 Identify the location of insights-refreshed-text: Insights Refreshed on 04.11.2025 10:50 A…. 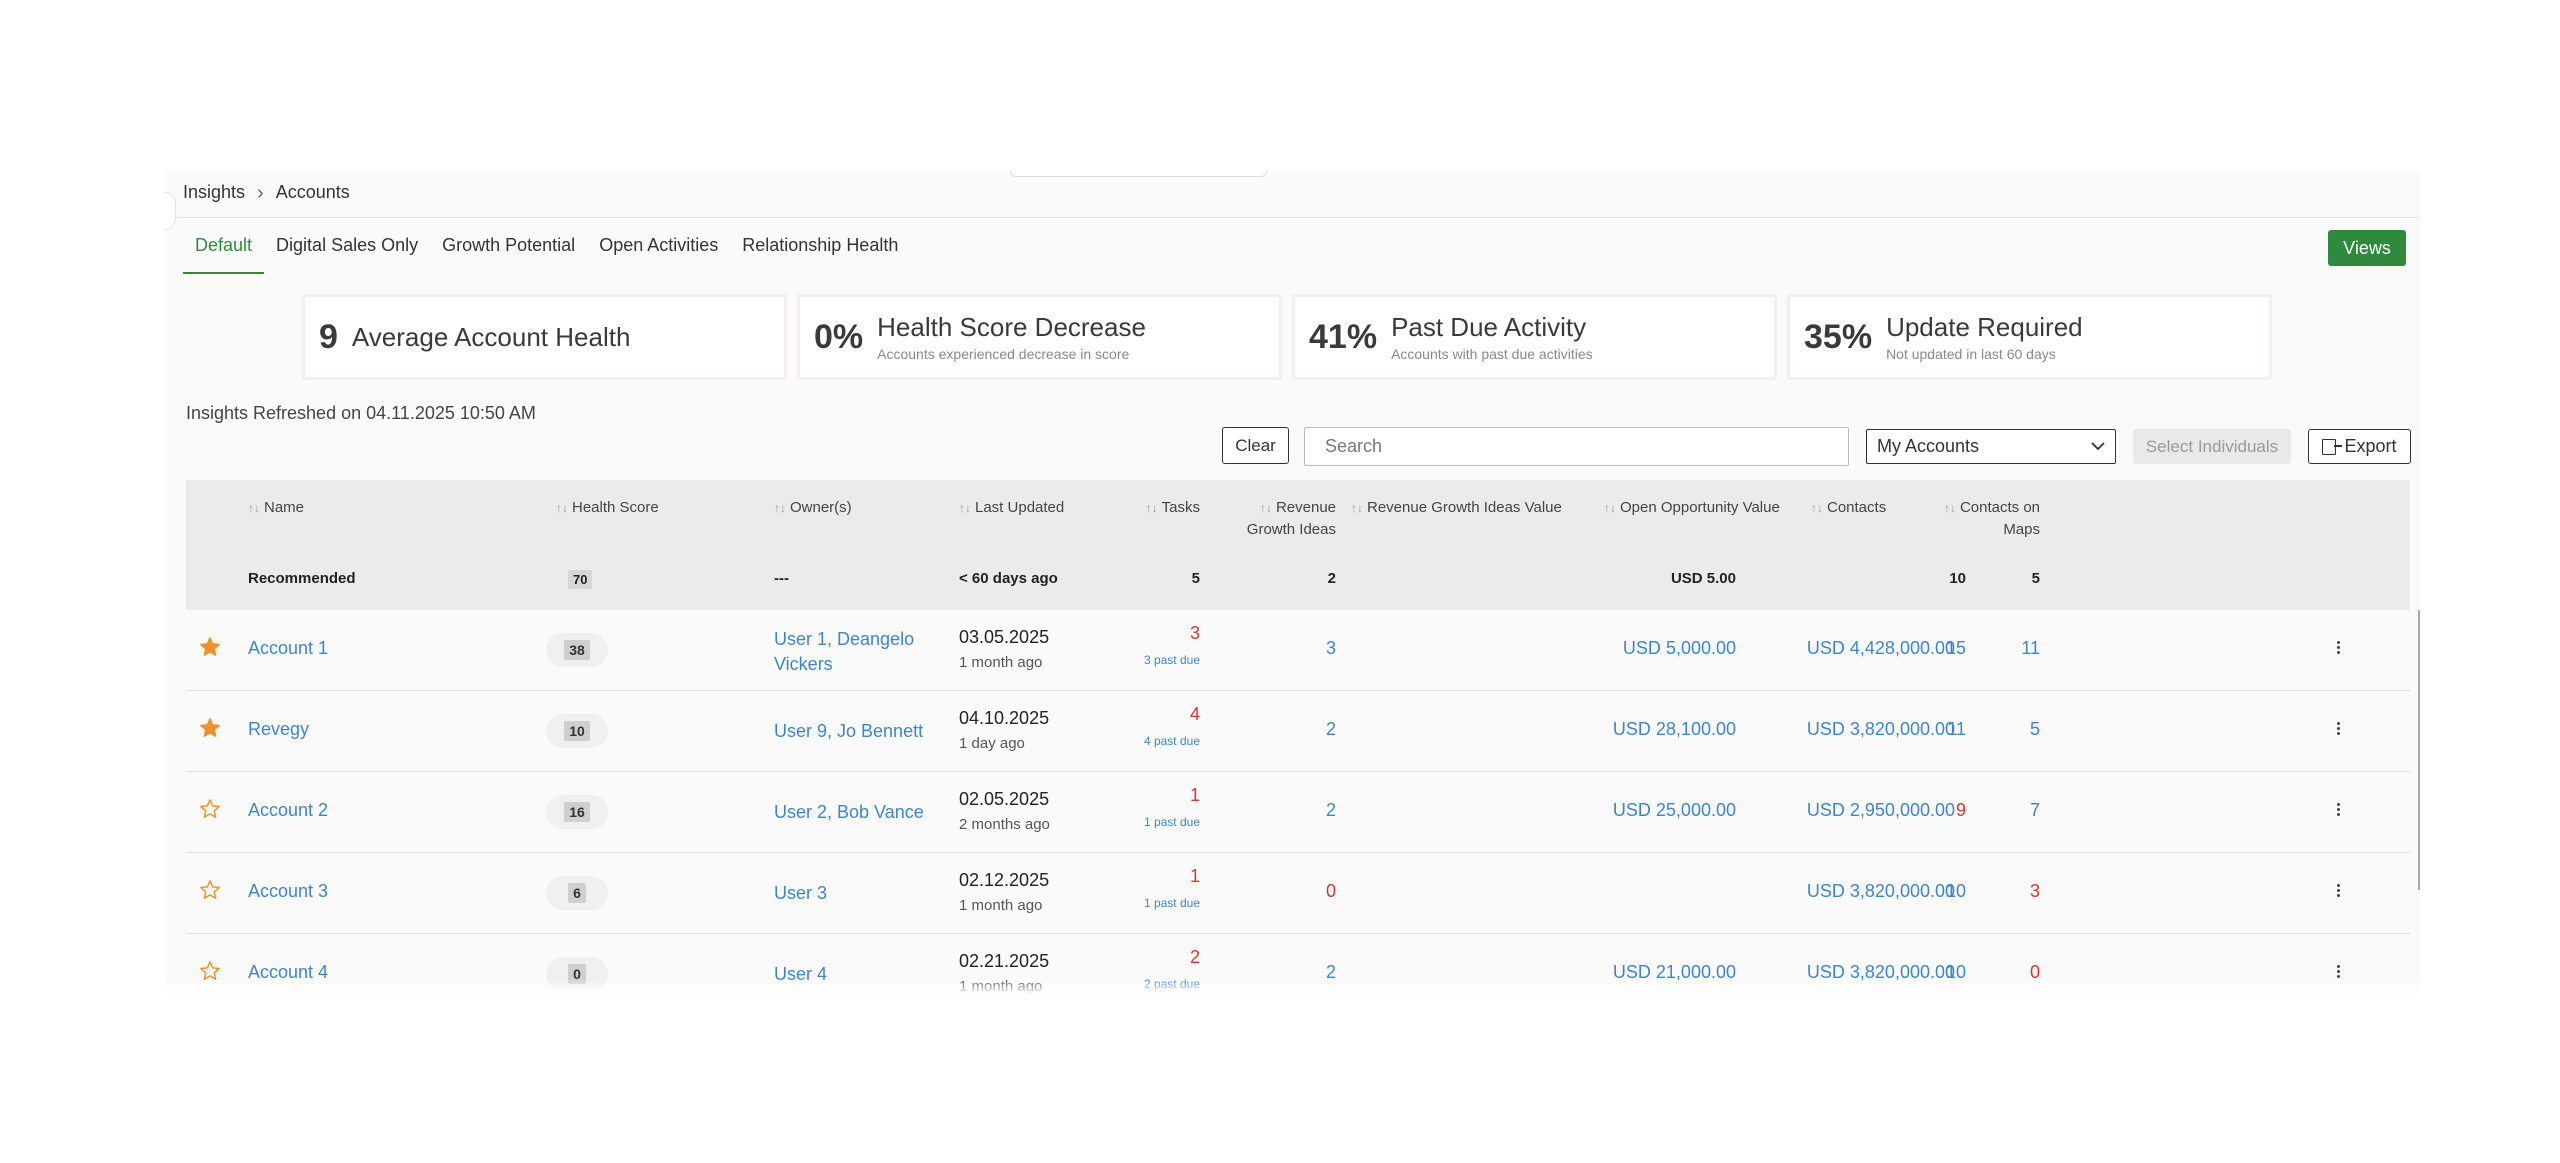
(361, 413).